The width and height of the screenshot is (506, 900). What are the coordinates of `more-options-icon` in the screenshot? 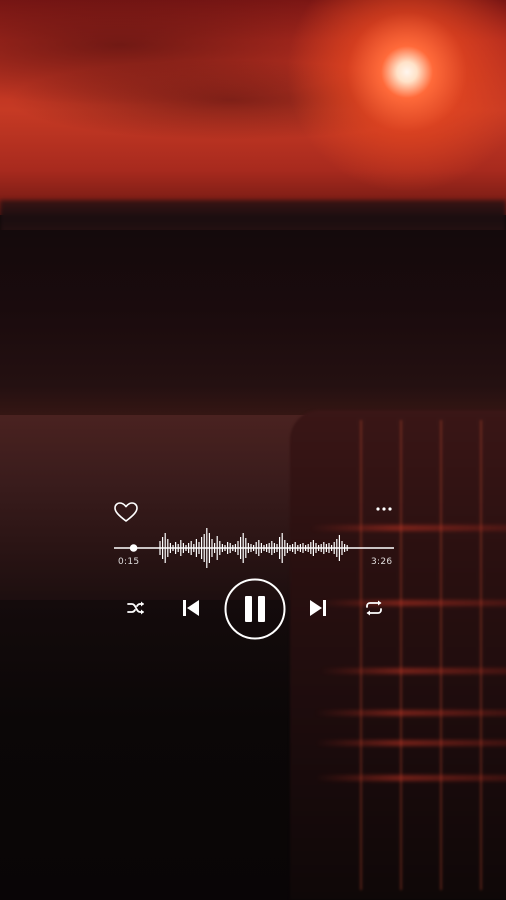 It's located at (384, 508).